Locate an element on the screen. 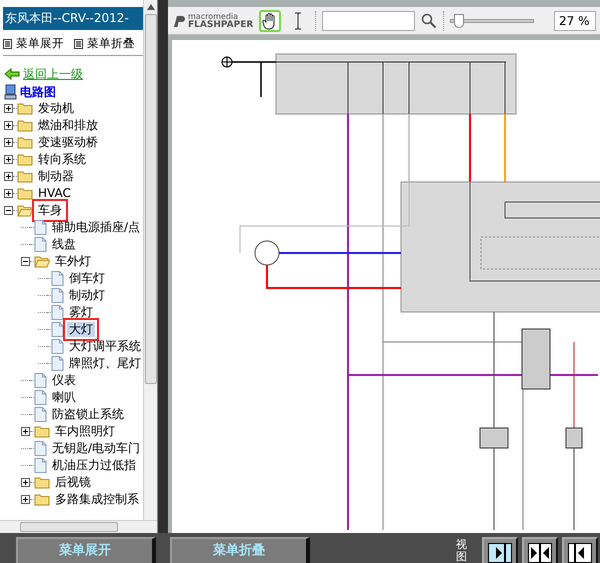  logo-icon is located at coordinates (179, 21).